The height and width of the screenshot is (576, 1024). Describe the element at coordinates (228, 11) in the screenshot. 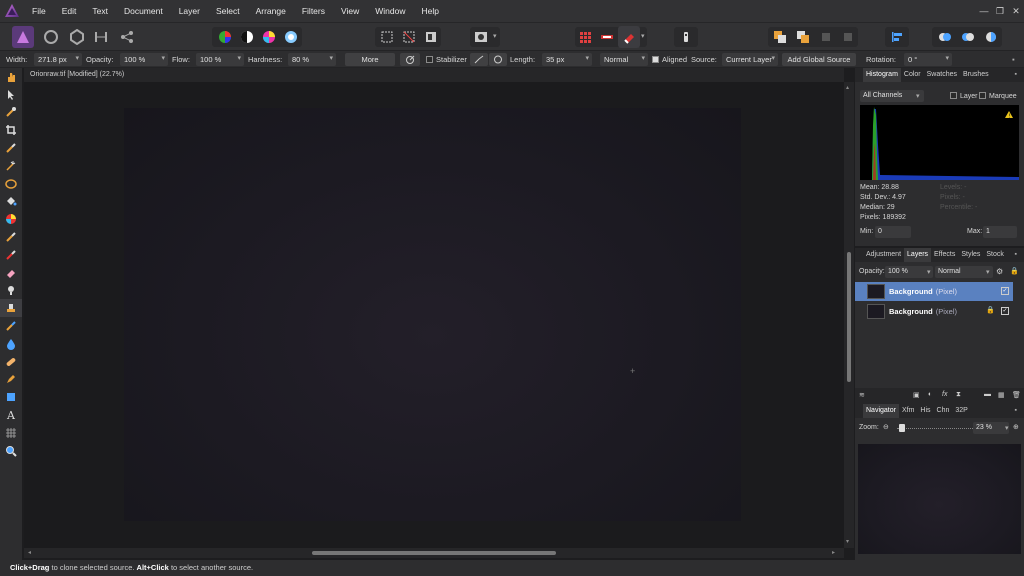

I see `menu-select: Select` at that location.